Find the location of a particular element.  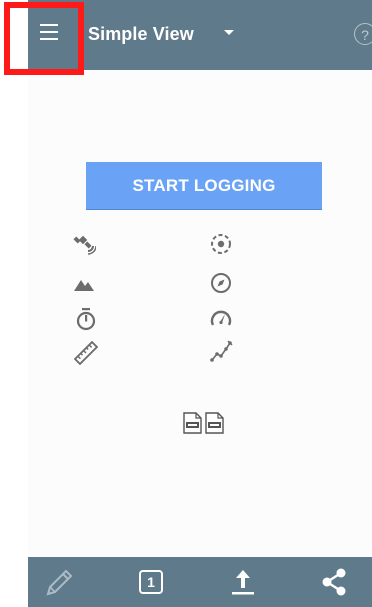

view-selector-title: Simple View is located at coordinates (141, 34).